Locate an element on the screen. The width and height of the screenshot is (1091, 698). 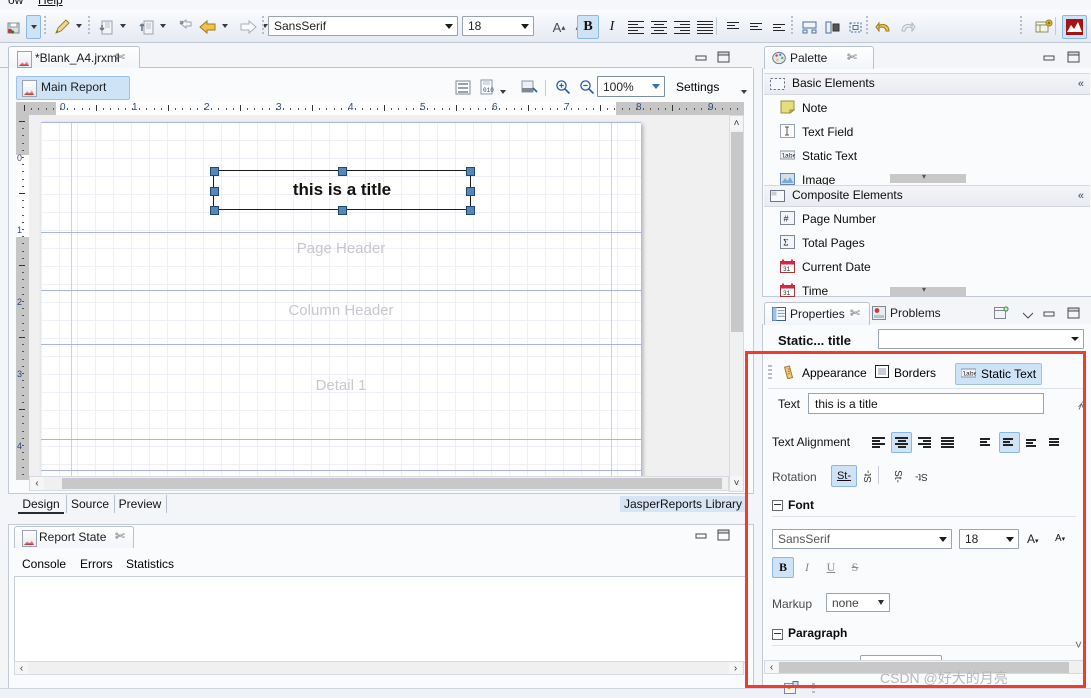
bold-toggle: B is located at coordinates (783, 567).